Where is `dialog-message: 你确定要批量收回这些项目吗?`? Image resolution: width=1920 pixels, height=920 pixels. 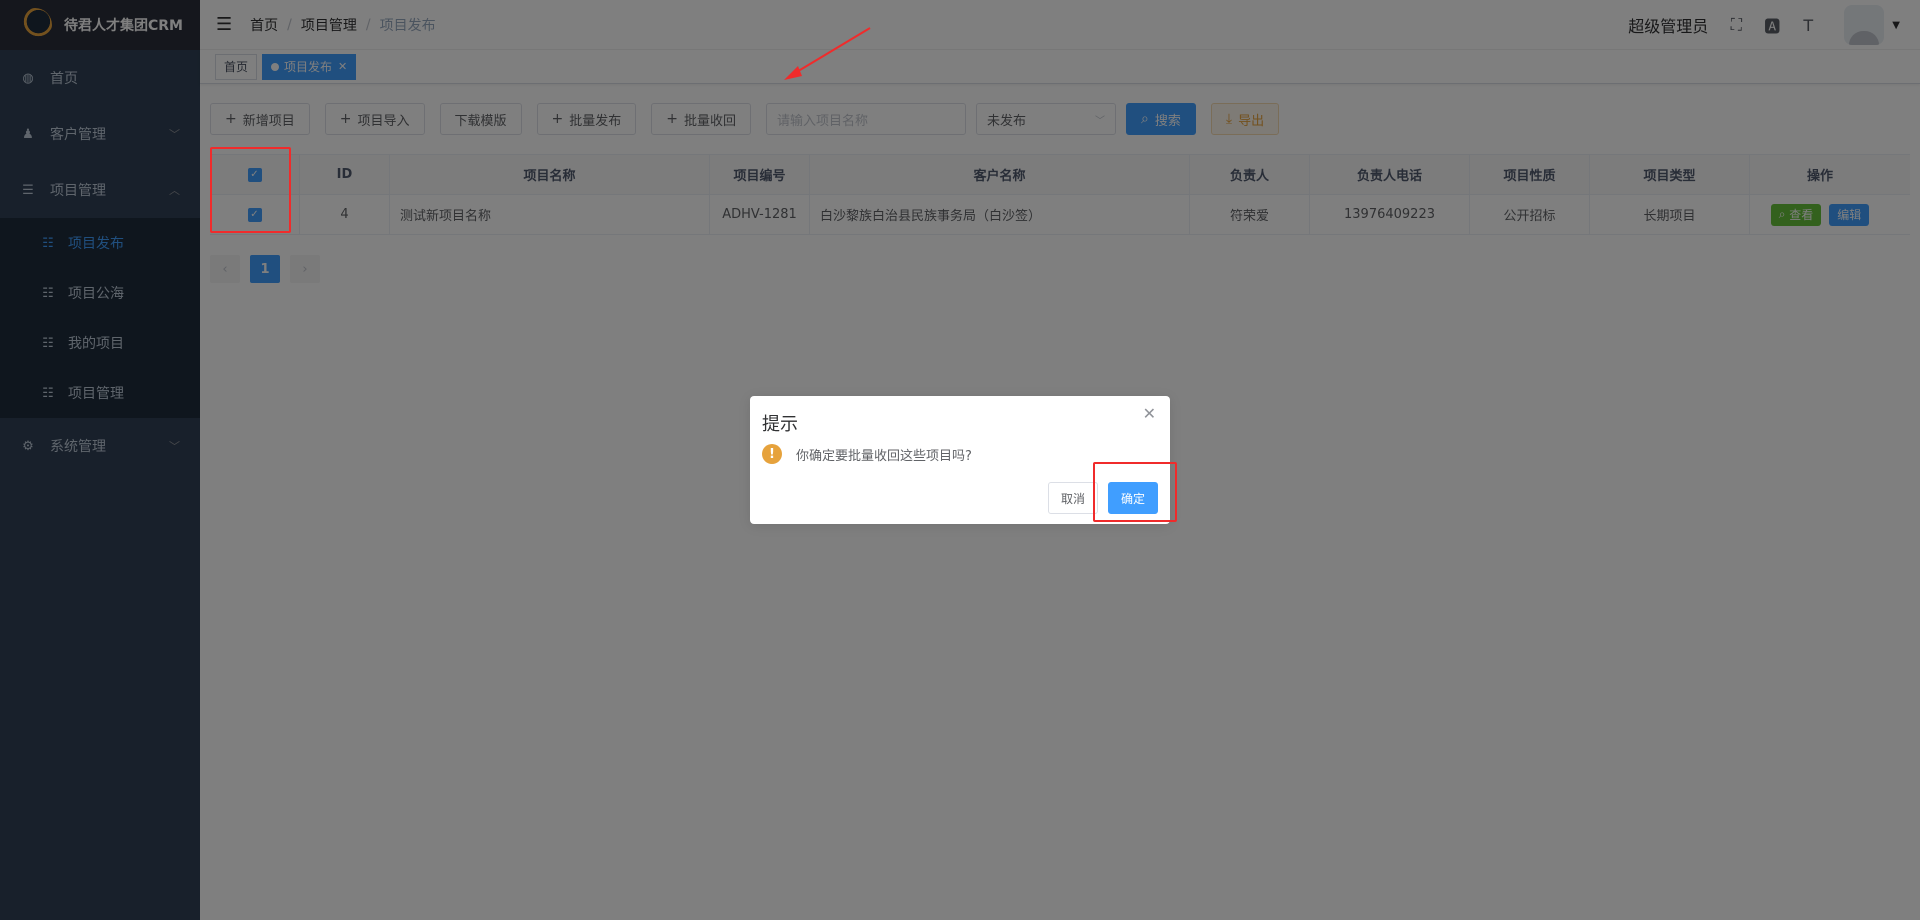 dialog-message: 你确定要批量收回这些项目吗? is located at coordinates (884, 456).